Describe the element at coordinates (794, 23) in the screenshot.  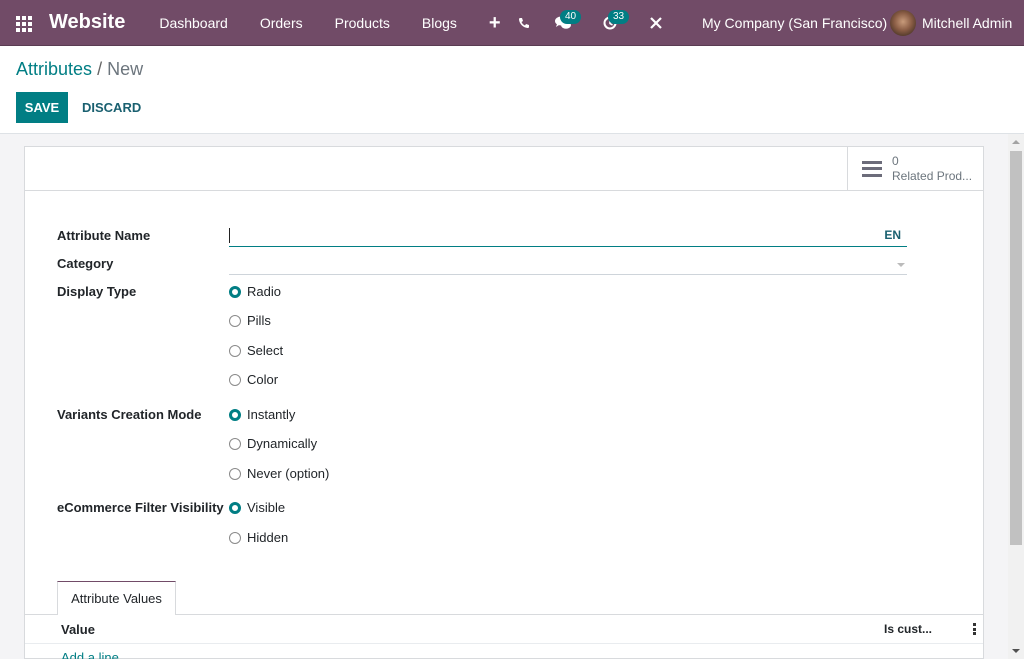
I see `company-switcher: My Company (San Francisco)` at that location.